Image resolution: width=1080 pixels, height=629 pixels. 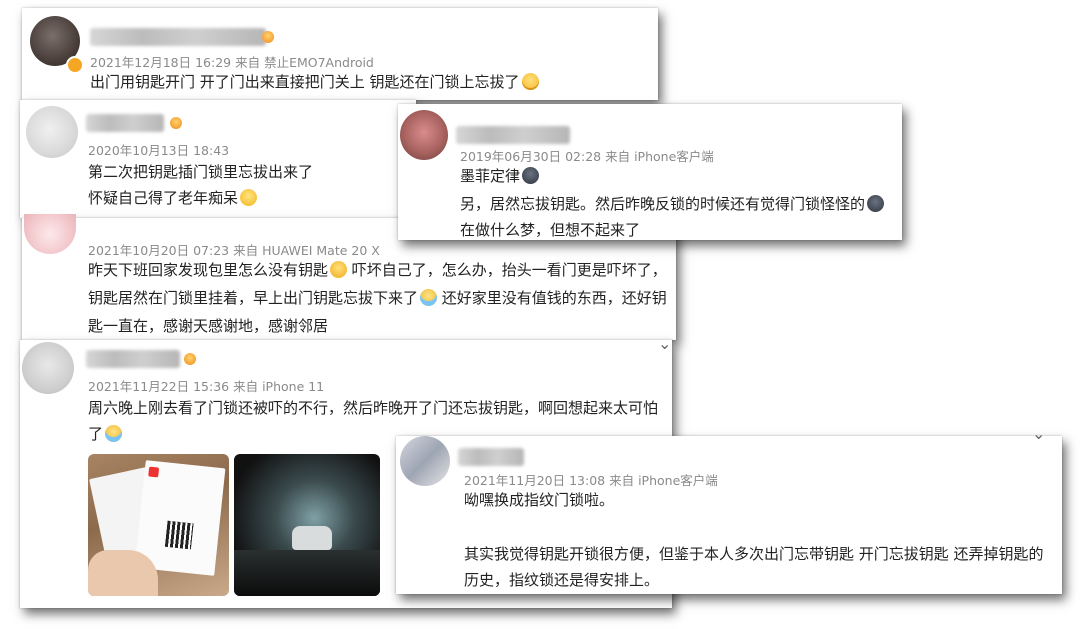 What do you see at coordinates (530, 81) in the screenshot?
I see `grin-face-icon` at bounding box center [530, 81].